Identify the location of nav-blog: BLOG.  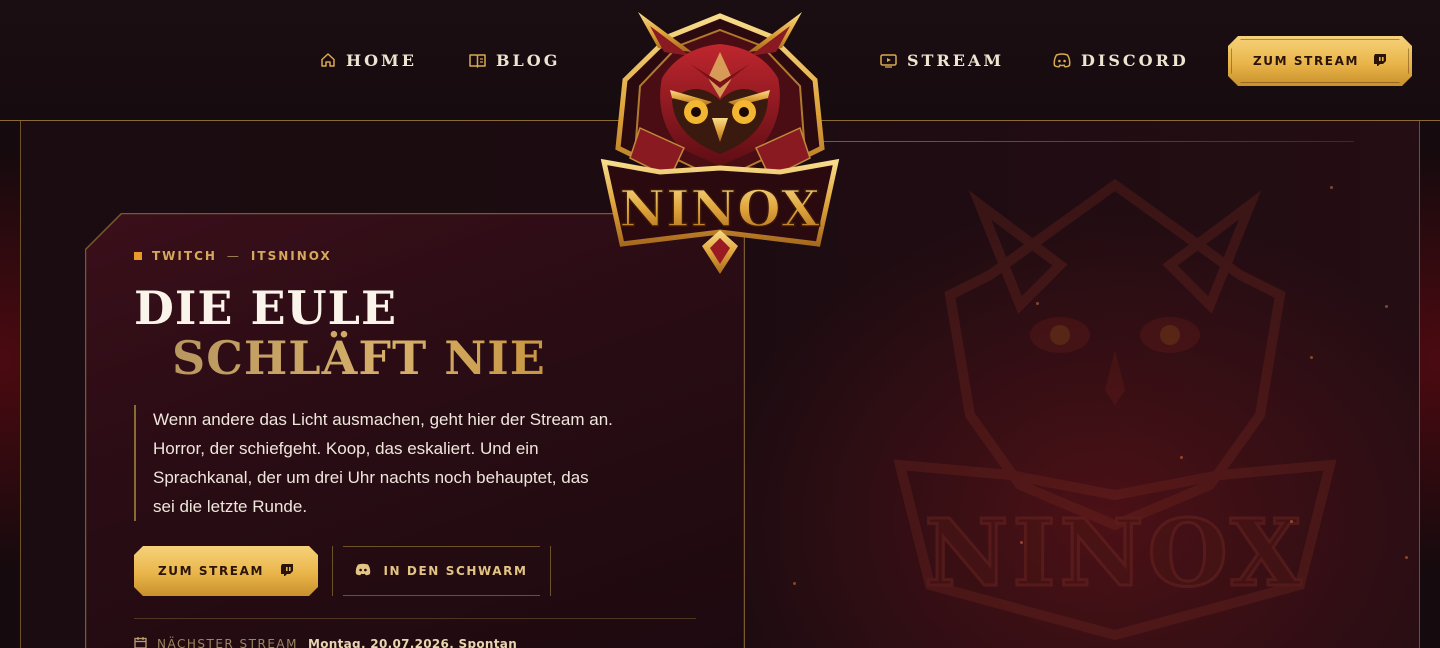
(514, 60).